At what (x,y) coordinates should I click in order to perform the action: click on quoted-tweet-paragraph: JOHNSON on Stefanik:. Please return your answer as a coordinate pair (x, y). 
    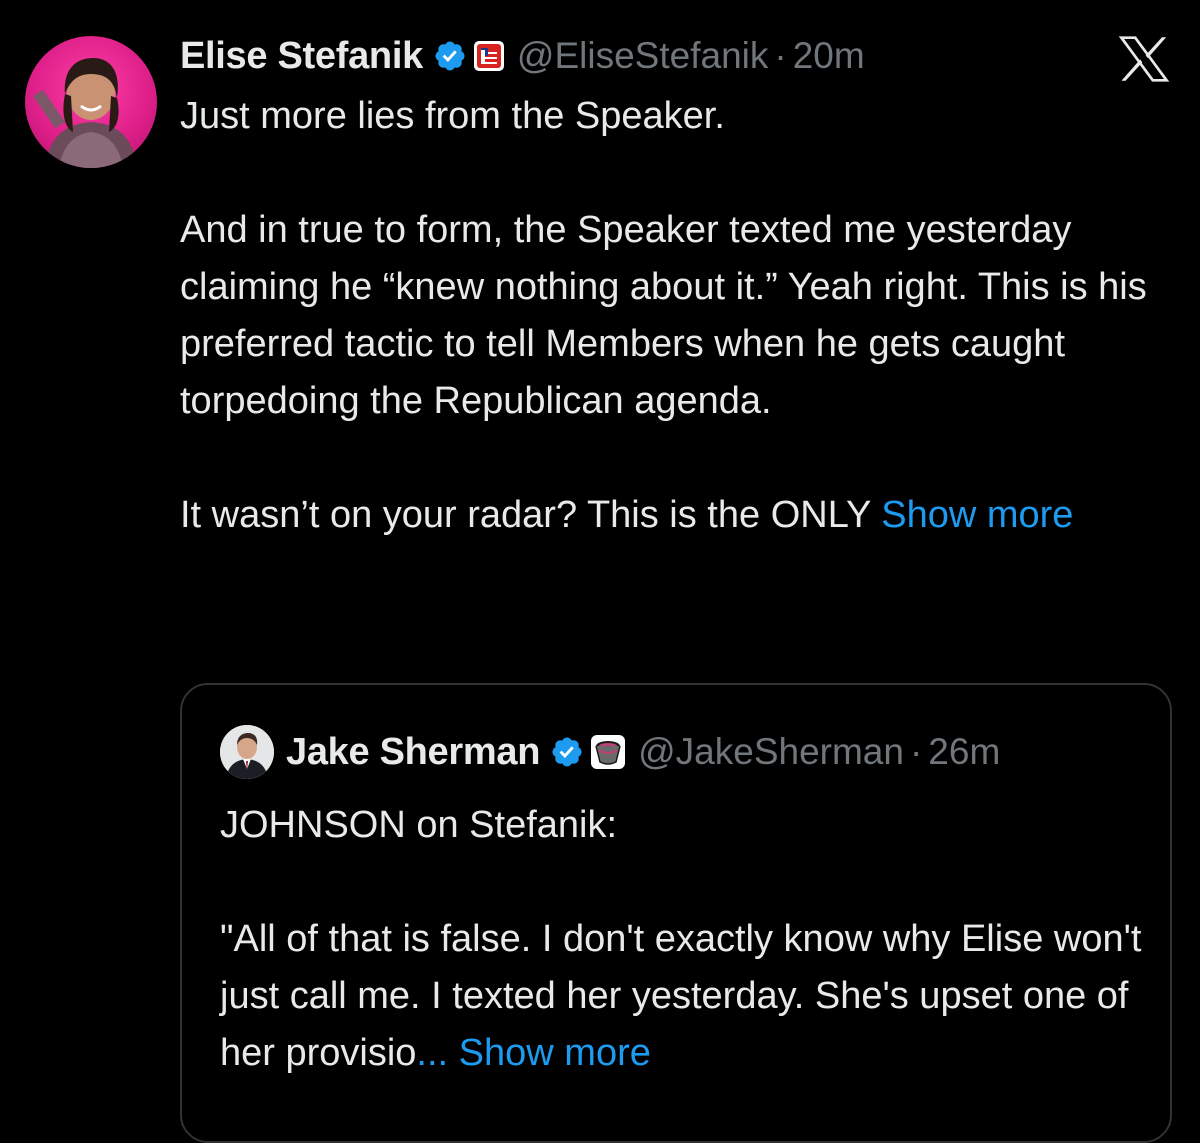
    Looking at the image, I should click on (419, 825).